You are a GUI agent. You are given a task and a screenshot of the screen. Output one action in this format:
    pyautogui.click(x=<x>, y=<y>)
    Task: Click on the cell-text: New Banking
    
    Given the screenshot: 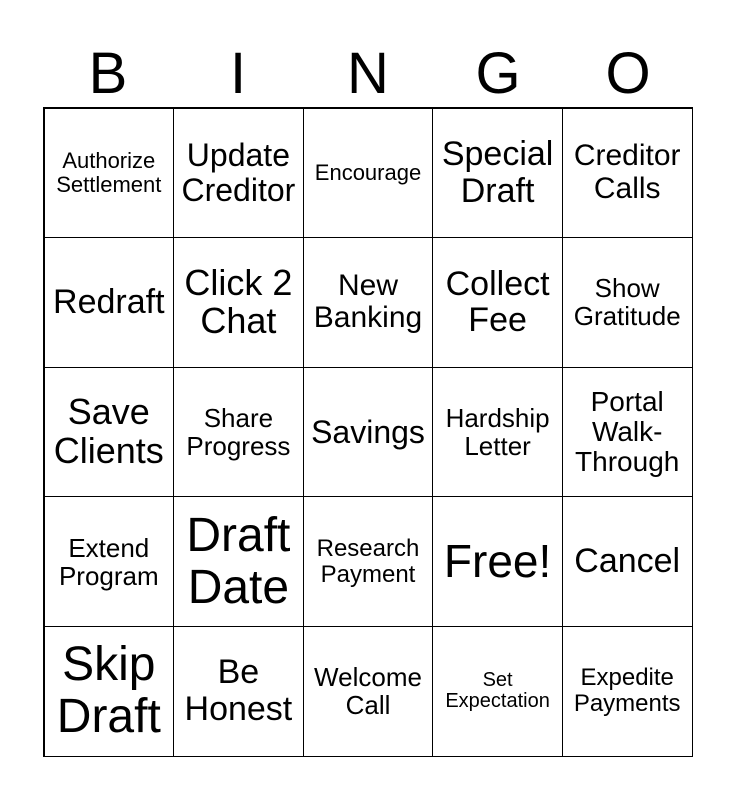 What is the action you would take?
    pyautogui.click(x=368, y=302)
    